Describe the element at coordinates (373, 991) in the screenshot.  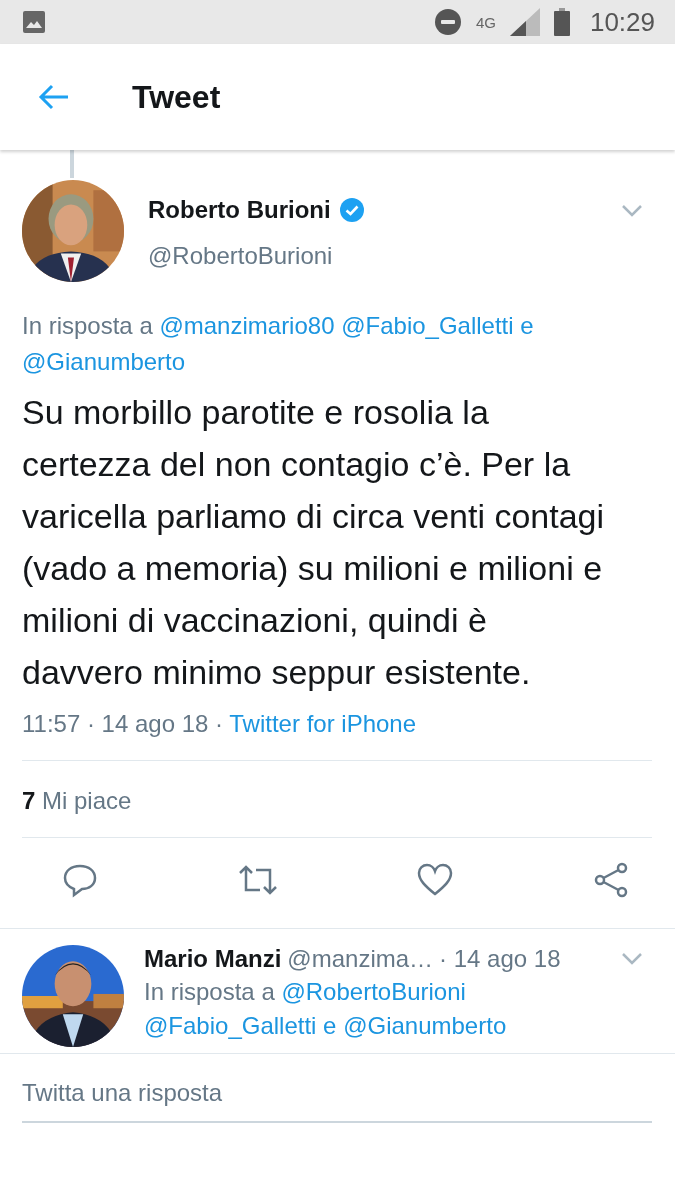
I see `mention-link: @RobertoBurioni` at that location.